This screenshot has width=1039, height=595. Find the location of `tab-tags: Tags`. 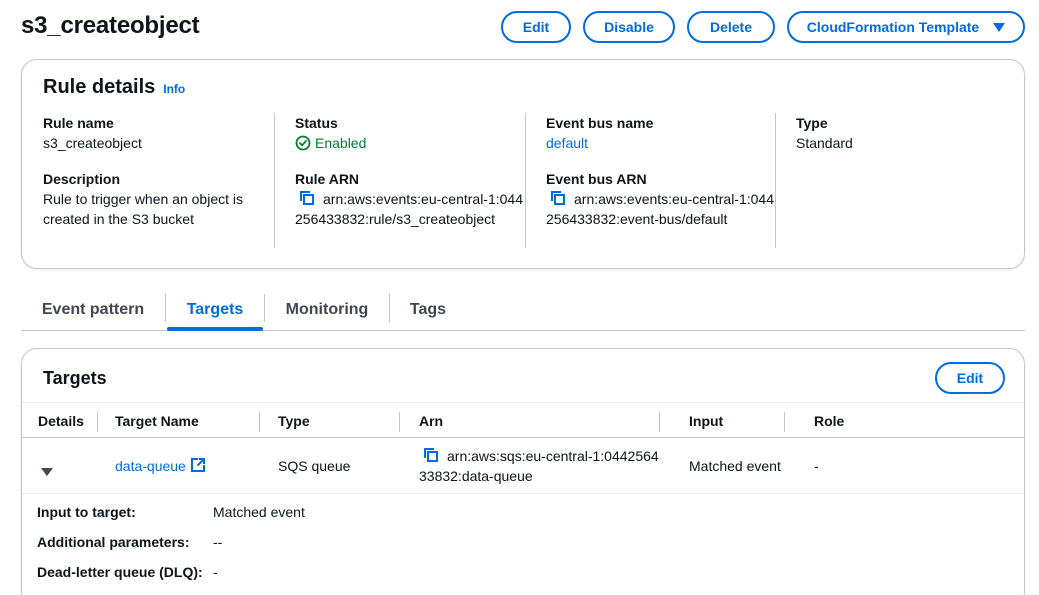

tab-tags: Tags is located at coordinates (428, 310).